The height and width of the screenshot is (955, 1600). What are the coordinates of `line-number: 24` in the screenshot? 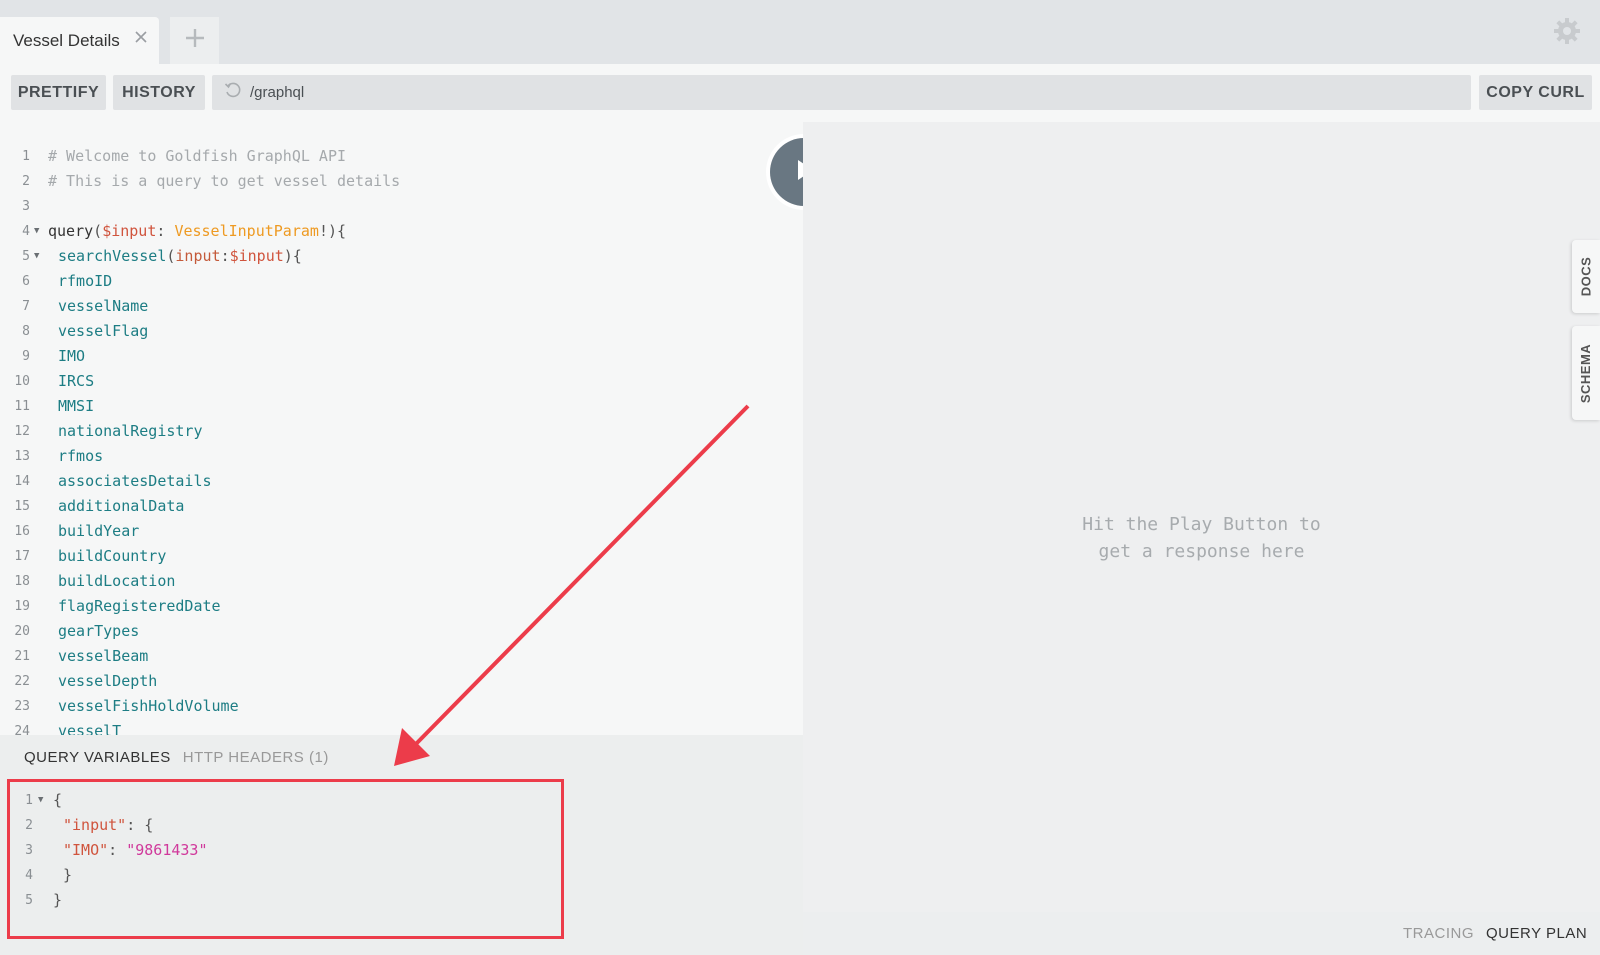 It's located at (22, 729).